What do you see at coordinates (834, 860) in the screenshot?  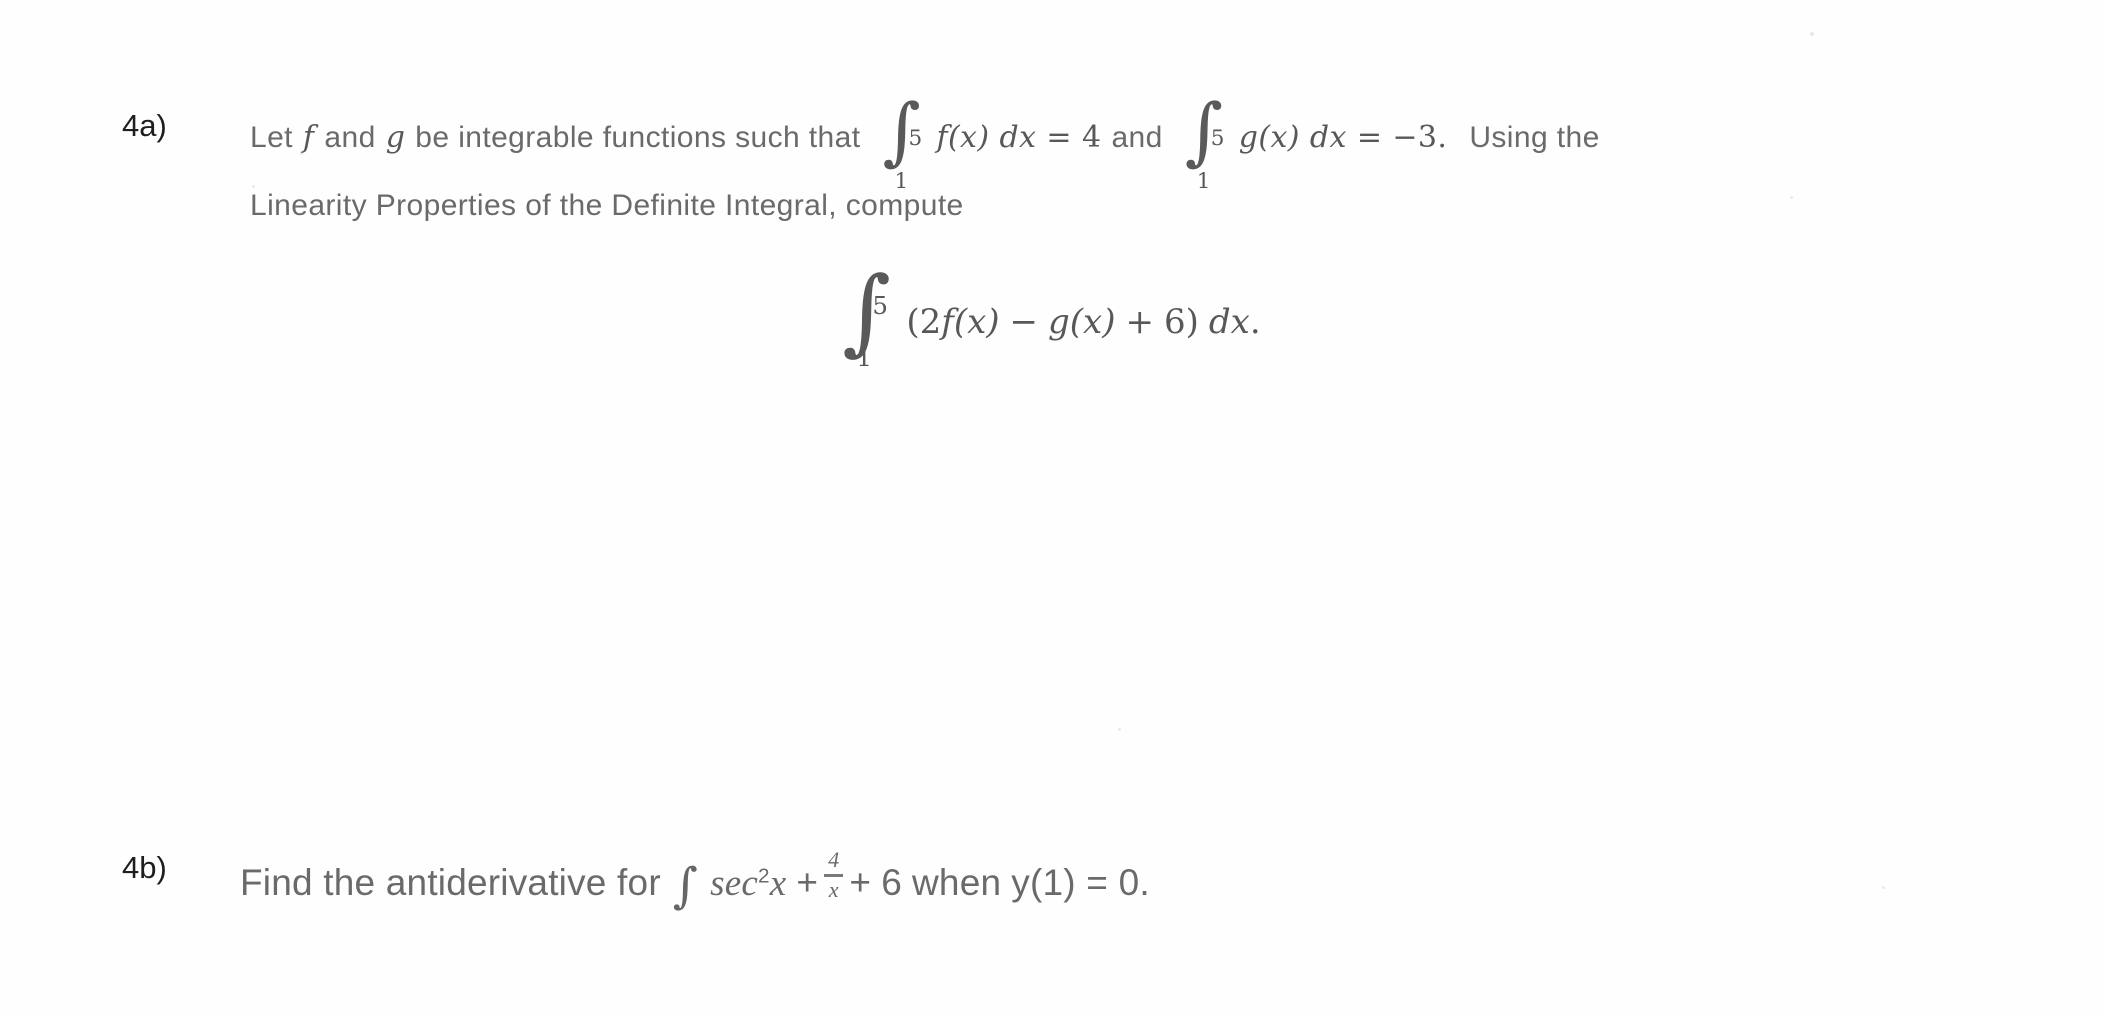 I see `fraction-numerator: 4` at bounding box center [834, 860].